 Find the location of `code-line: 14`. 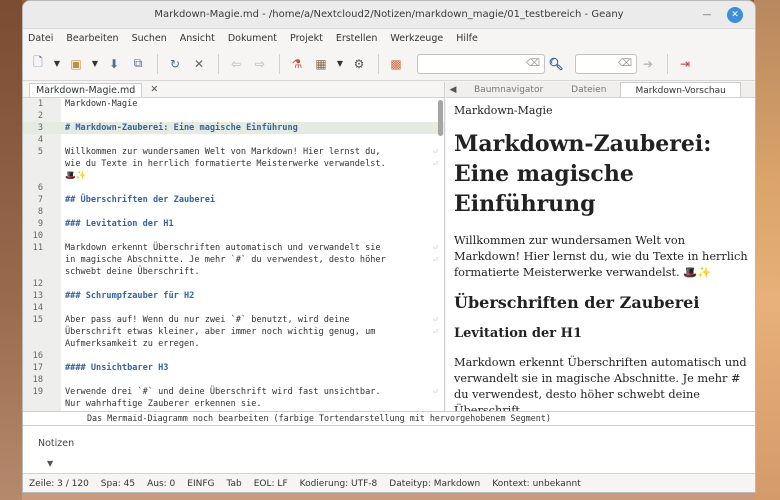

code-line: 14 is located at coordinates (233, 308).